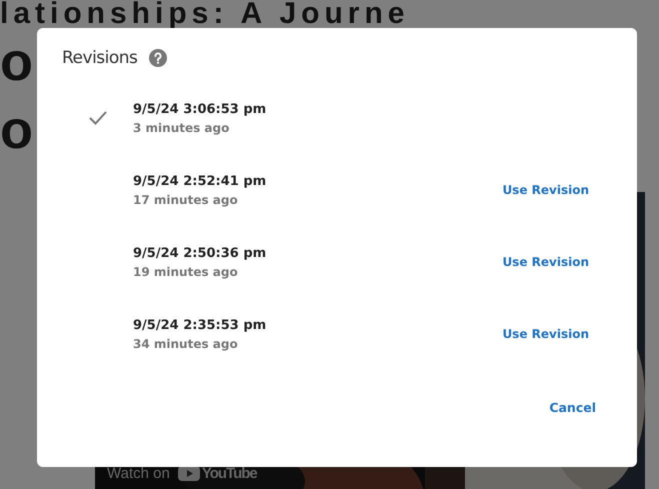  What do you see at coordinates (186, 343) in the screenshot?
I see `revision-age: 34 minutes ago` at bounding box center [186, 343].